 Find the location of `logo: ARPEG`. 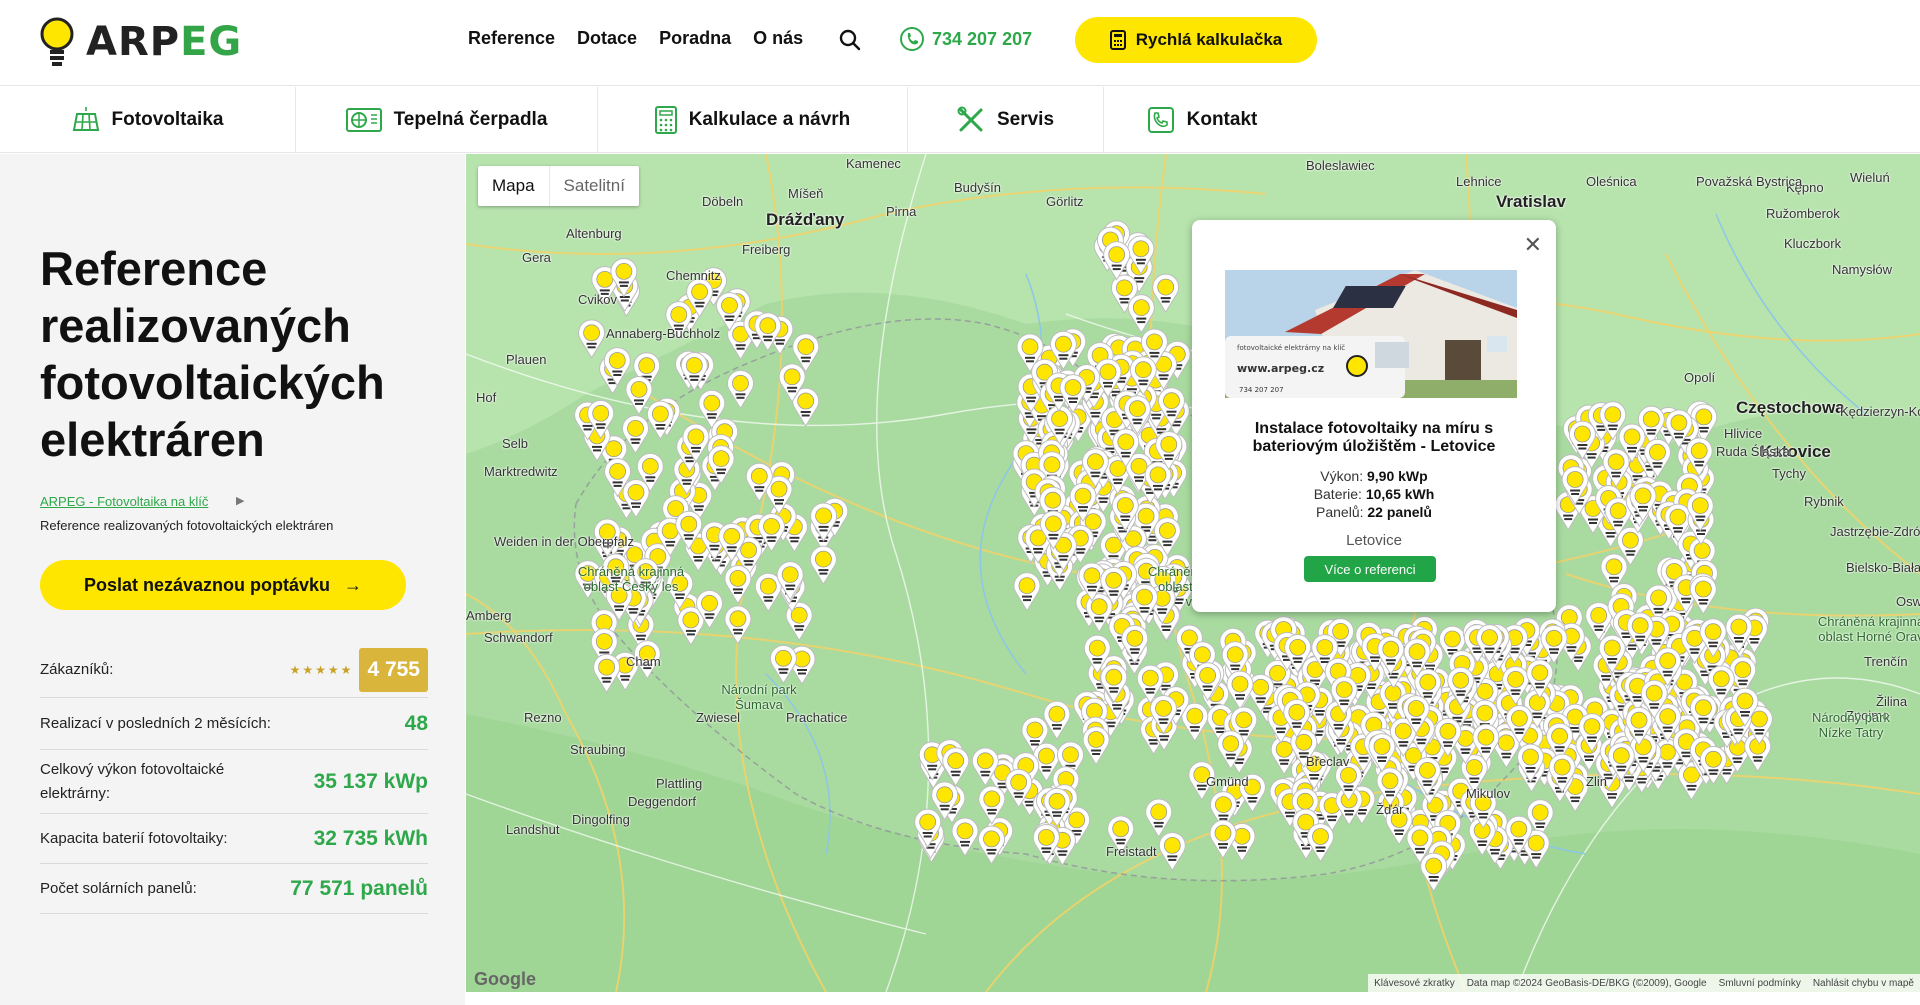

logo: ARPEG is located at coordinates (140, 42).